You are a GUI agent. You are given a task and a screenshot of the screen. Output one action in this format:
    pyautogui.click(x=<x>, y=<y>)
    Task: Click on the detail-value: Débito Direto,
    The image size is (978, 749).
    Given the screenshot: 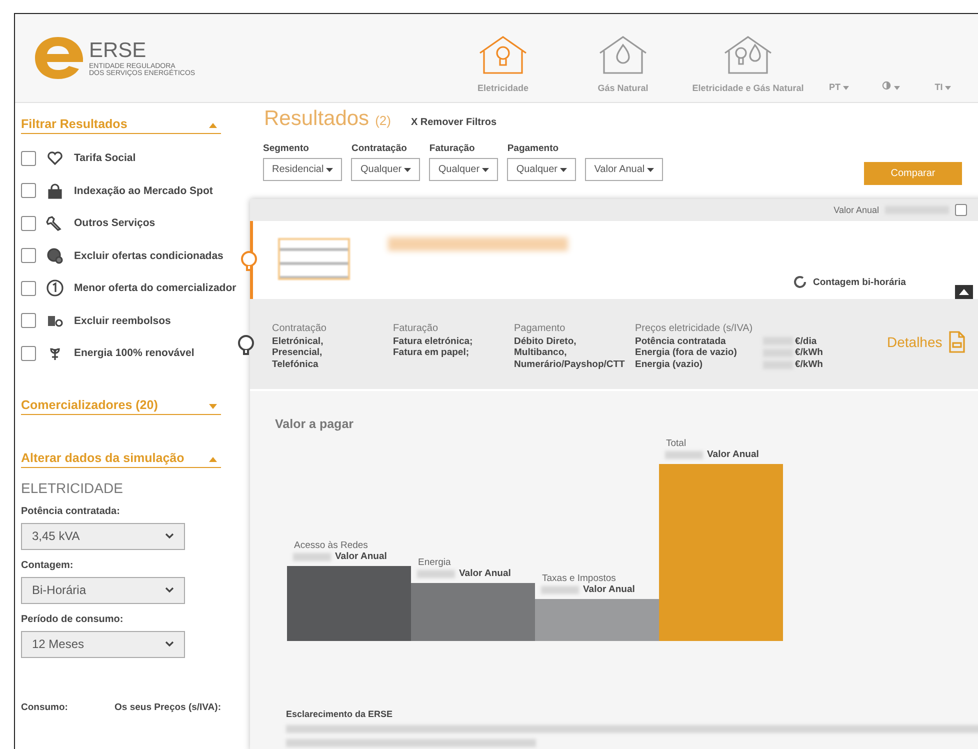 What is the action you would take?
    pyautogui.click(x=546, y=342)
    